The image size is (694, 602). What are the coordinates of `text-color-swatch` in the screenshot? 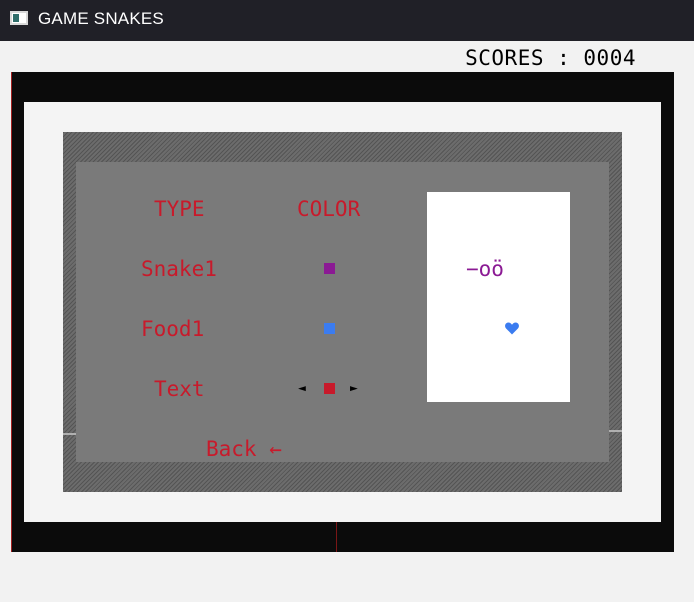 It's located at (329, 388).